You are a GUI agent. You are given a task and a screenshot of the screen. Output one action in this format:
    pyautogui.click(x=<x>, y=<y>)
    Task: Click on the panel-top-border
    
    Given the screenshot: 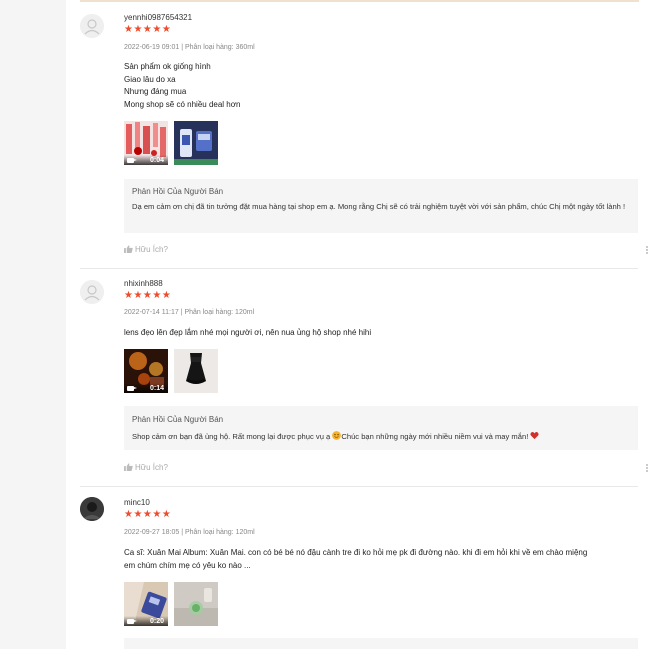 What is the action you would take?
    pyautogui.click(x=359, y=1)
    